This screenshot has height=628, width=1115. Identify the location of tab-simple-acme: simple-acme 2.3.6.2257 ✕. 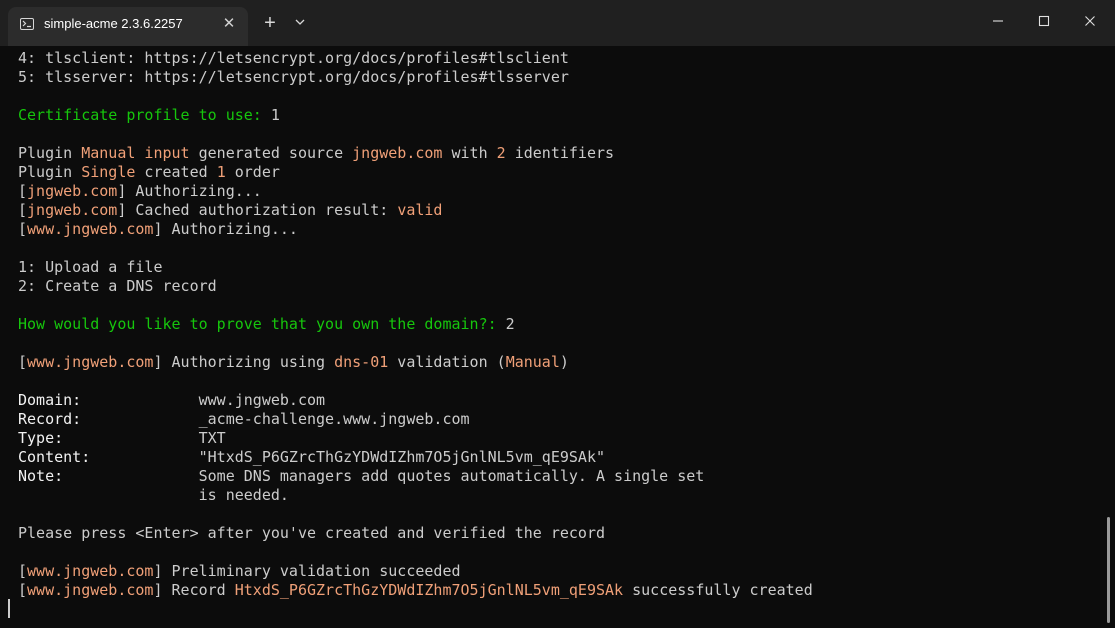
(128, 26).